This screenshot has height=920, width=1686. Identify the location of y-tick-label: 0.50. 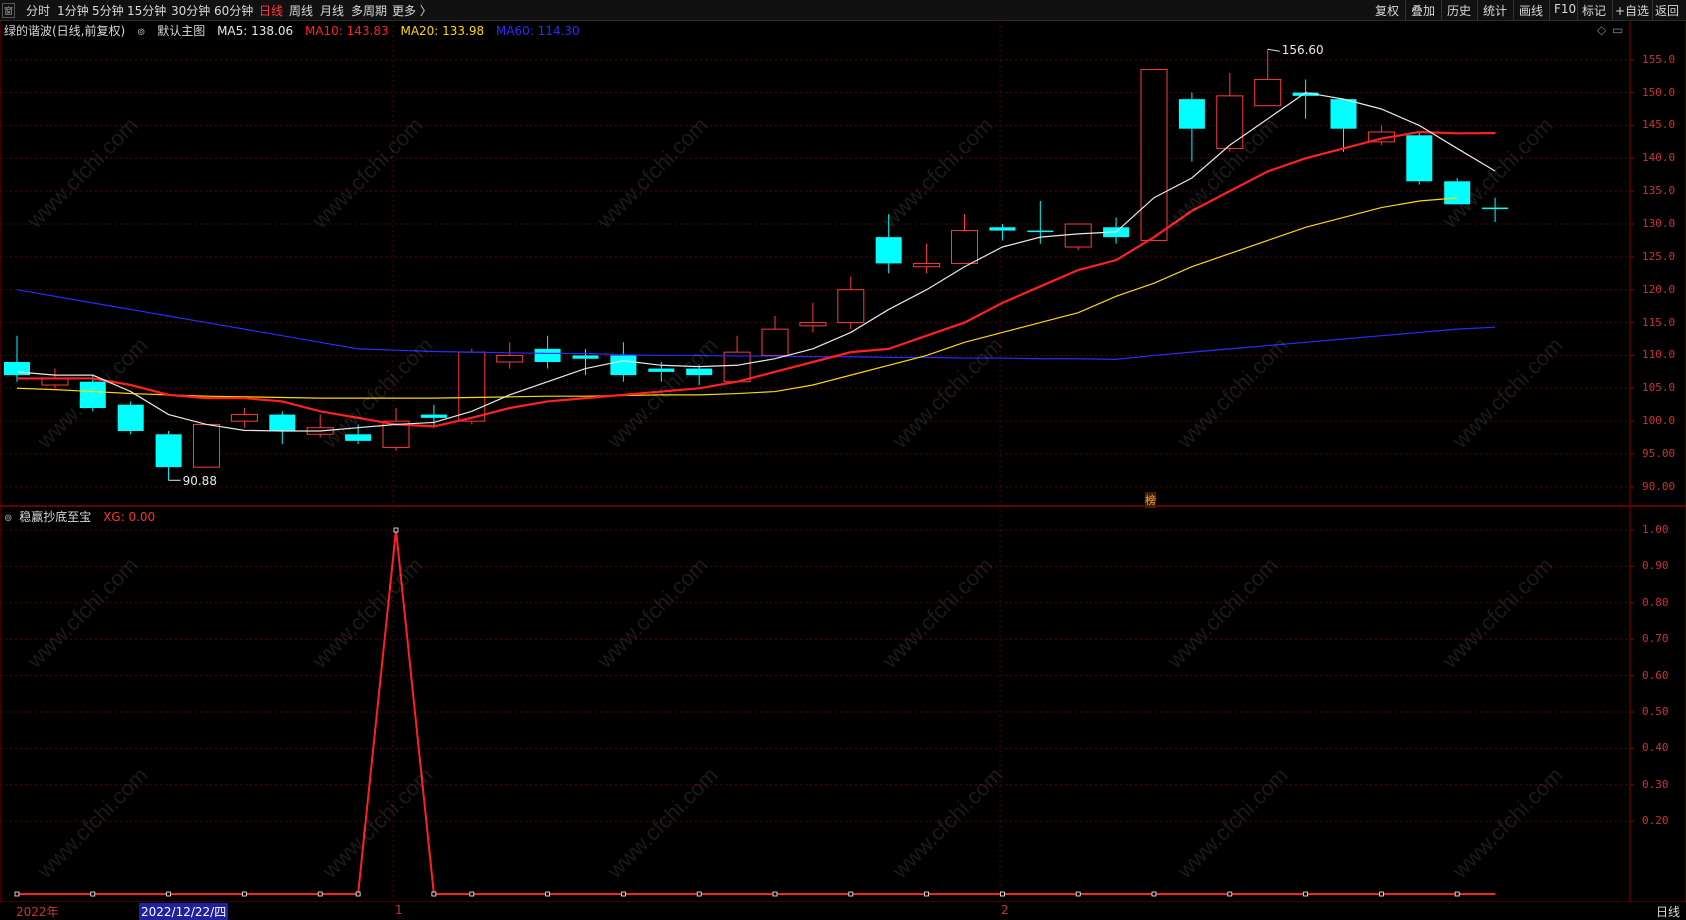
(1655, 711).